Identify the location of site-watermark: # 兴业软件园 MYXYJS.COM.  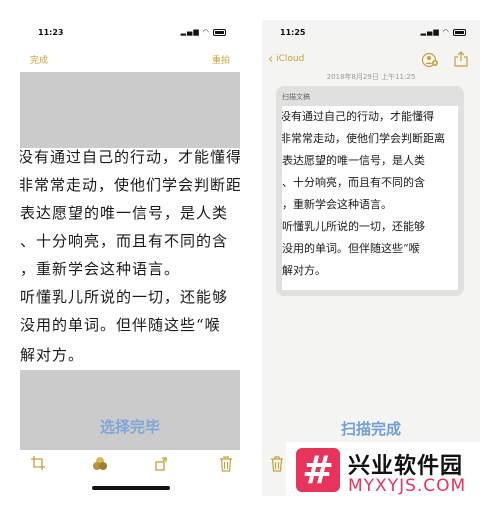
(384, 471).